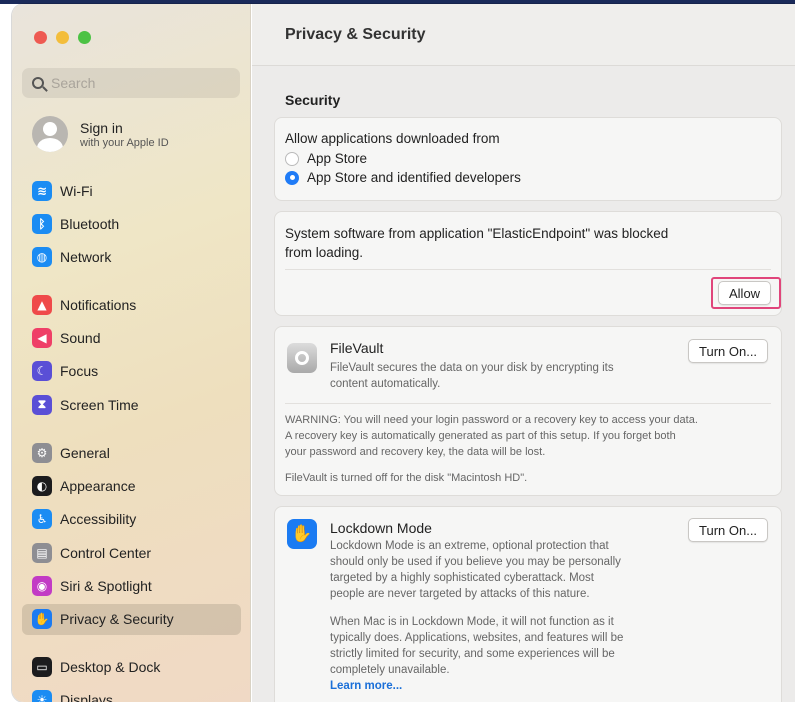  I want to click on apple-id-title: Sign in, so click(101, 127).